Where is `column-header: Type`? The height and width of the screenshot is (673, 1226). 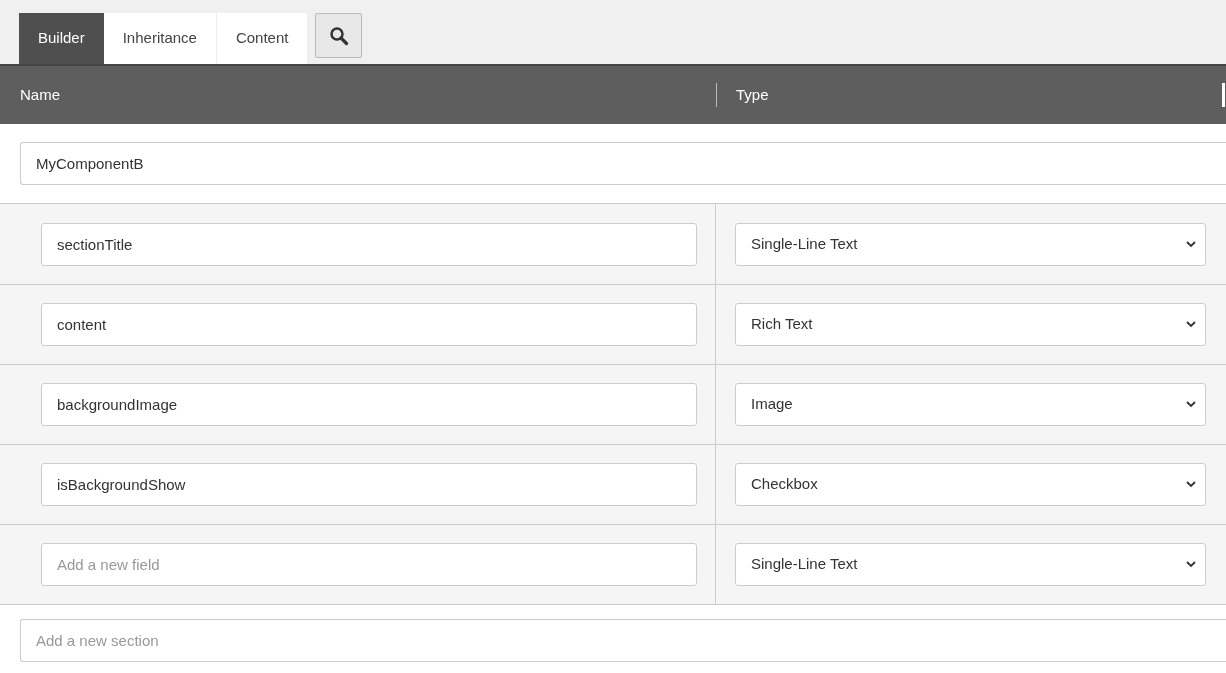
column-header: Type is located at coordinates (752, 94).